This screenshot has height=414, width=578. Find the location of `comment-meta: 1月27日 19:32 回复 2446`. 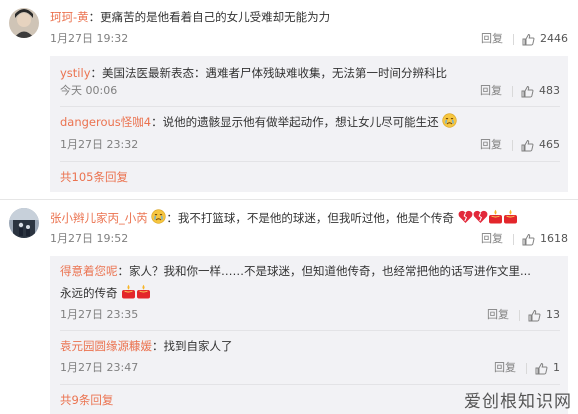

comment-meta: 1月27日 19:32 回复 2446 is located at coordinates (309, 39).